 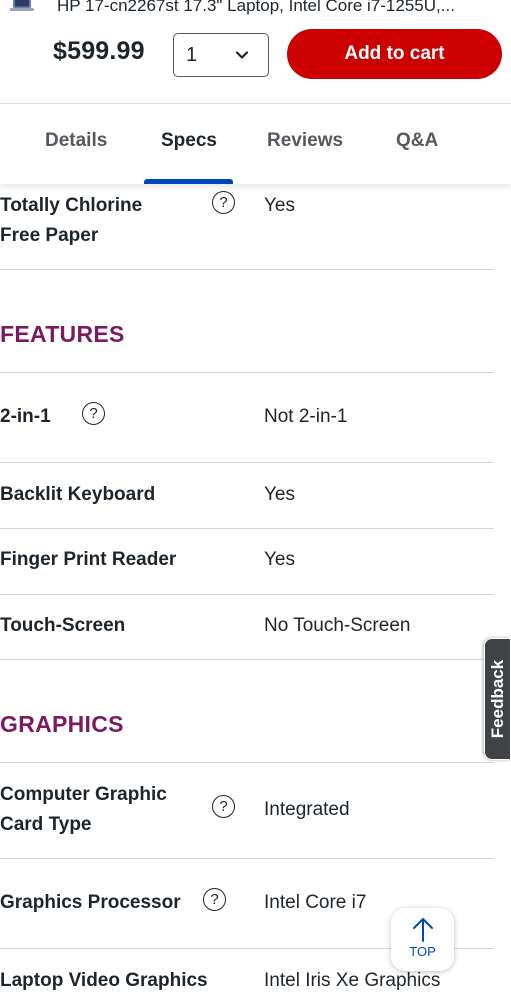 What do you see at coordinates (189, 141) in the screenshot?
I see `tab-specs: Specs` at bounding box center [189, 141].